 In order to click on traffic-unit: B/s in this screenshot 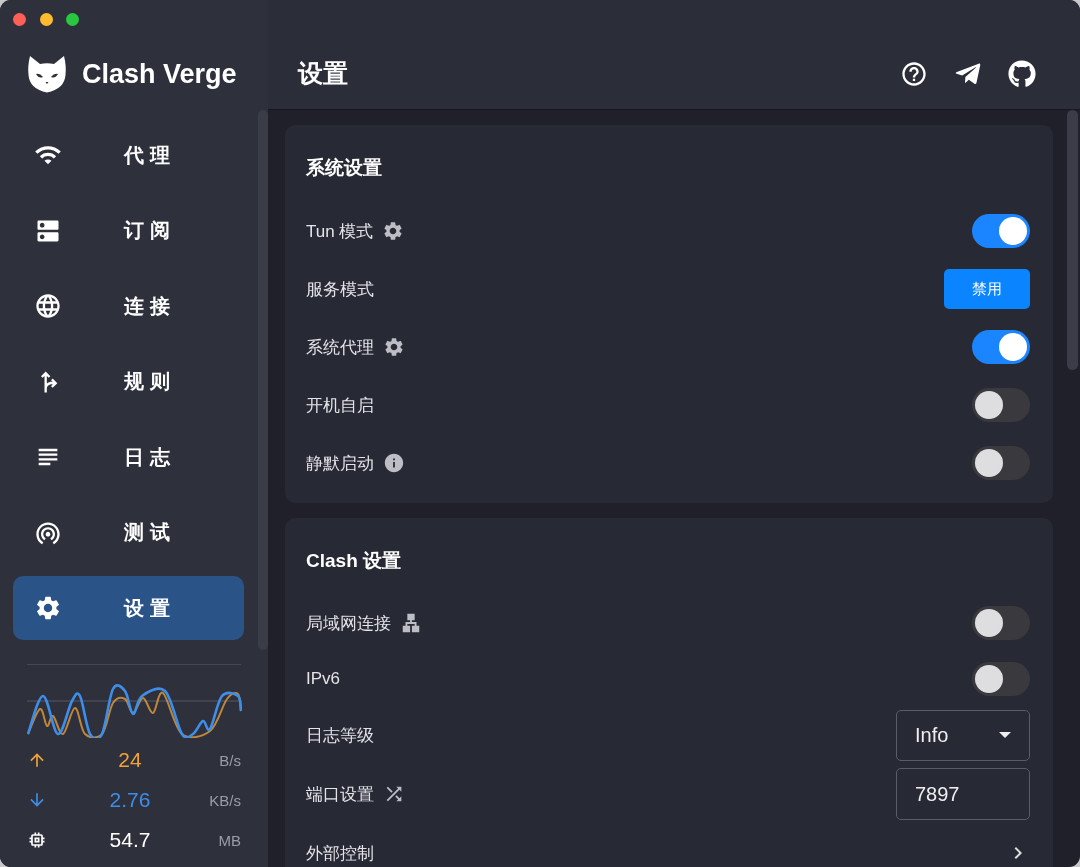, I will do `click(230, 760)`.